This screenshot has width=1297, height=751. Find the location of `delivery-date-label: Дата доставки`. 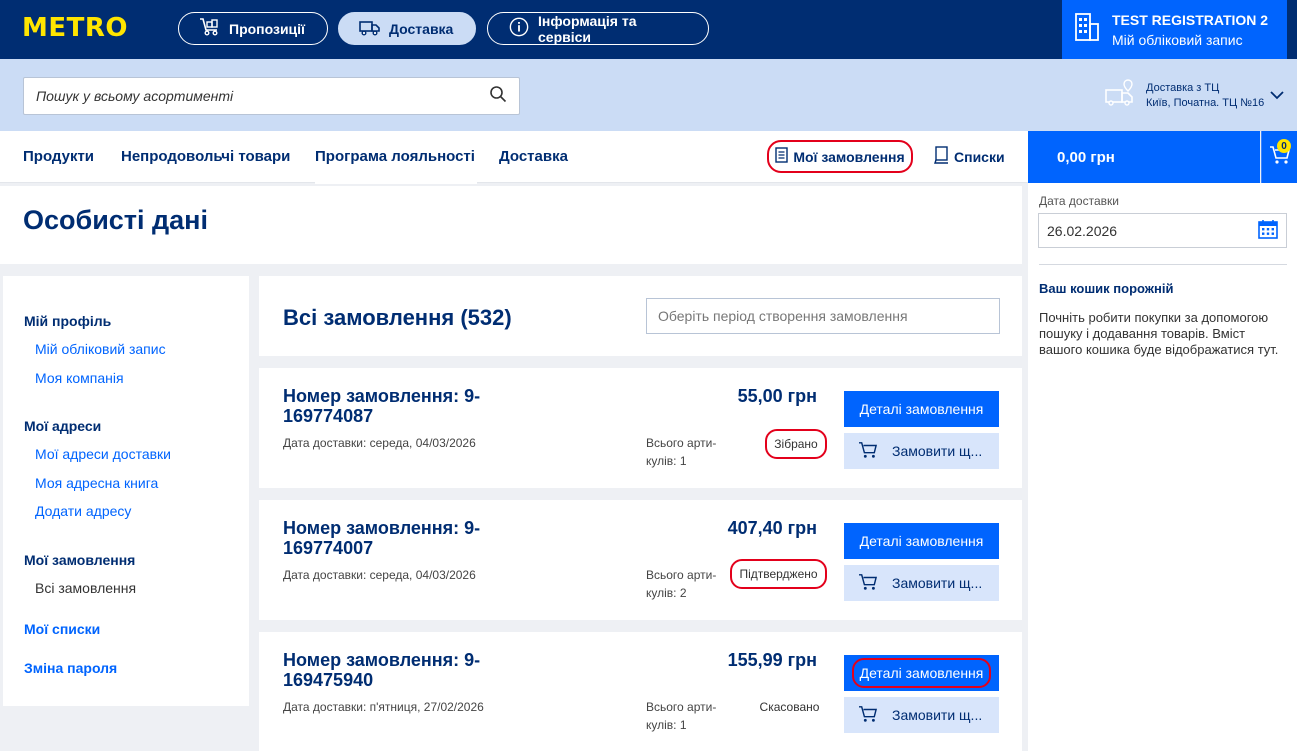

delivery-date-label: Дата доставки is located at coordinates (1079, 201).